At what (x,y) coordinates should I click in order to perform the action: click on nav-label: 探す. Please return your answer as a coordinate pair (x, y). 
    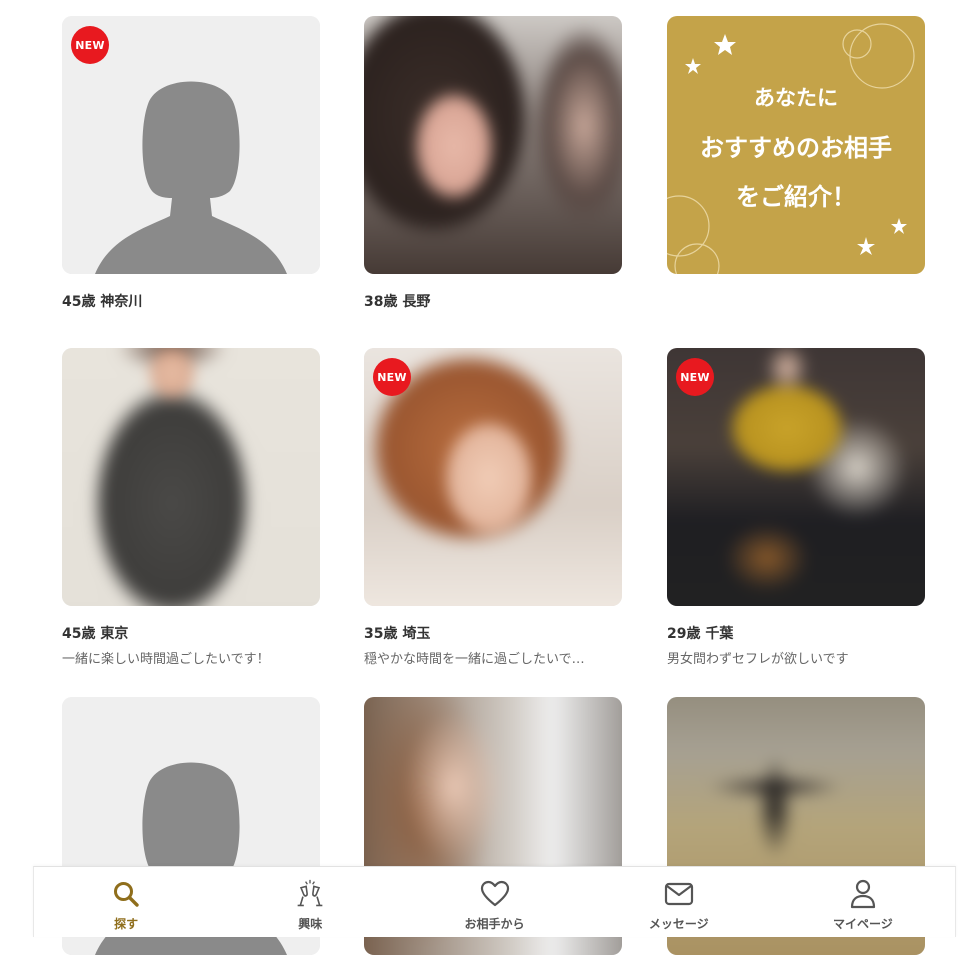
    Looking at the image, I should click on (126, 924).